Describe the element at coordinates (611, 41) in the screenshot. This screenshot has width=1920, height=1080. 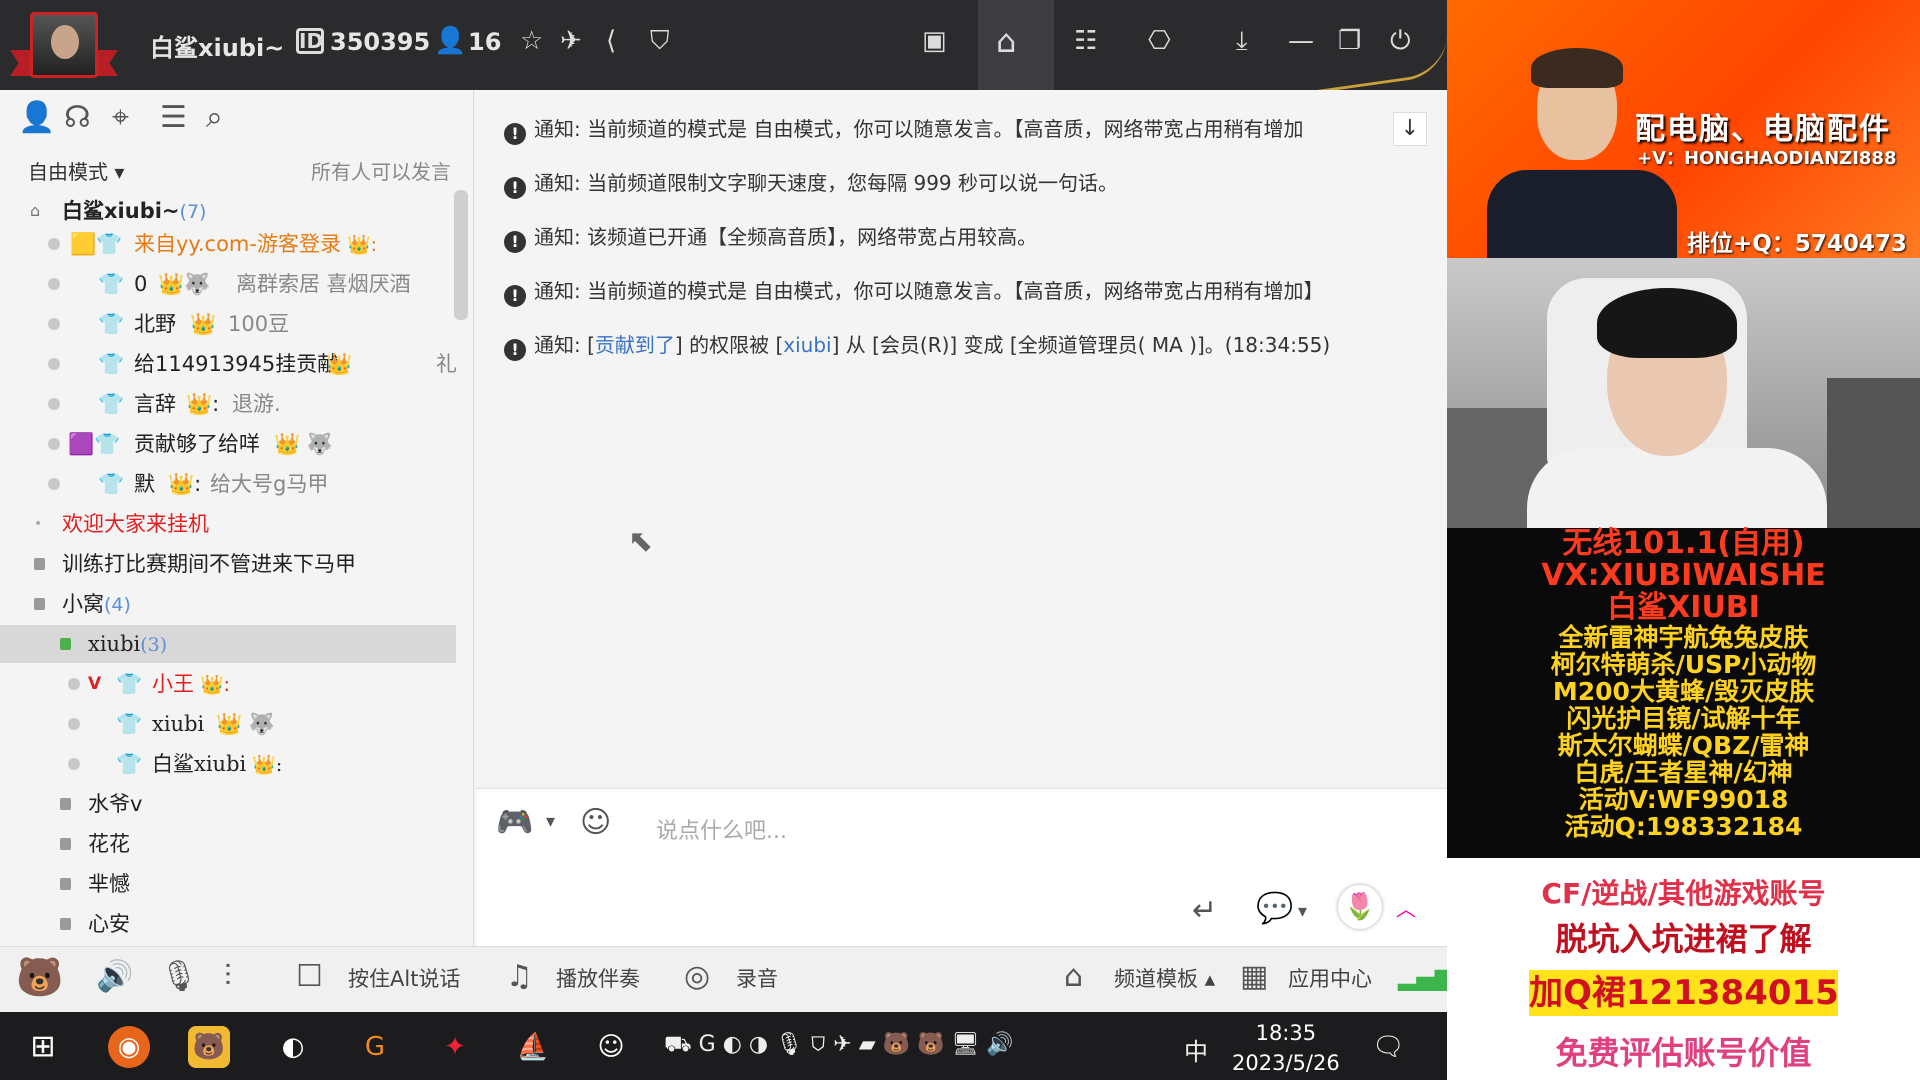
I see `share-icon: ⟨` at that location.